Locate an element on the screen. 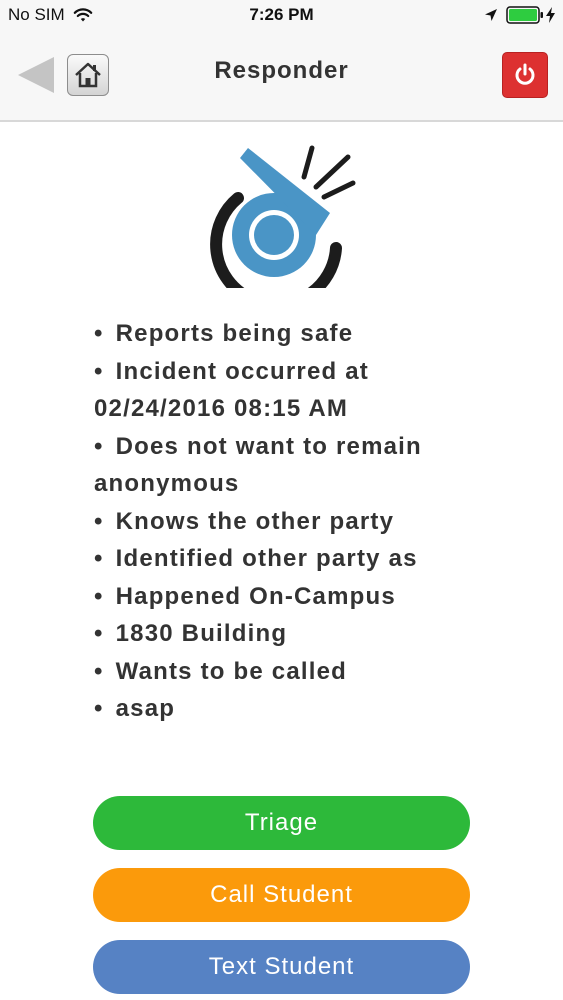 The image size is (563, 1000). status-time: 7:26 PM is located at coordinates (281, 14).